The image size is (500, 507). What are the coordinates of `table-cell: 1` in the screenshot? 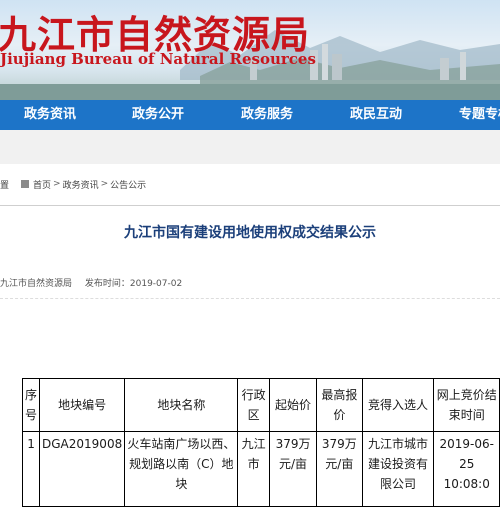 It's located at (31, 469).